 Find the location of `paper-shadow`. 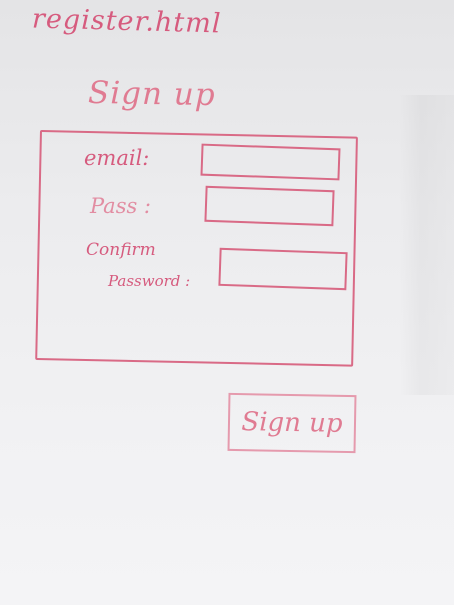

paper-shadow is located at coordinates (426, 245).